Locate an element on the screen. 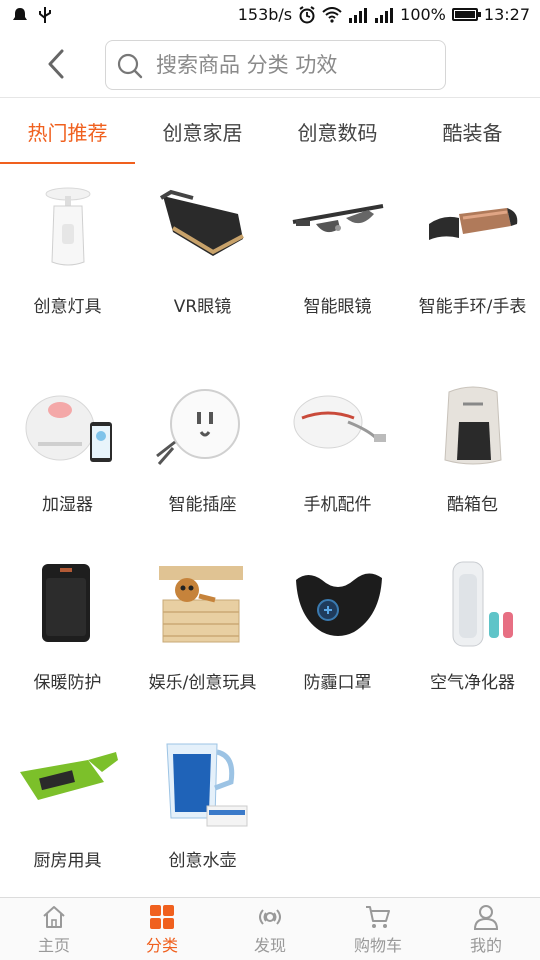 The width and height of the screenshot is (540, 960). category-item: 智能插座 is located at coordinates (202, 449).